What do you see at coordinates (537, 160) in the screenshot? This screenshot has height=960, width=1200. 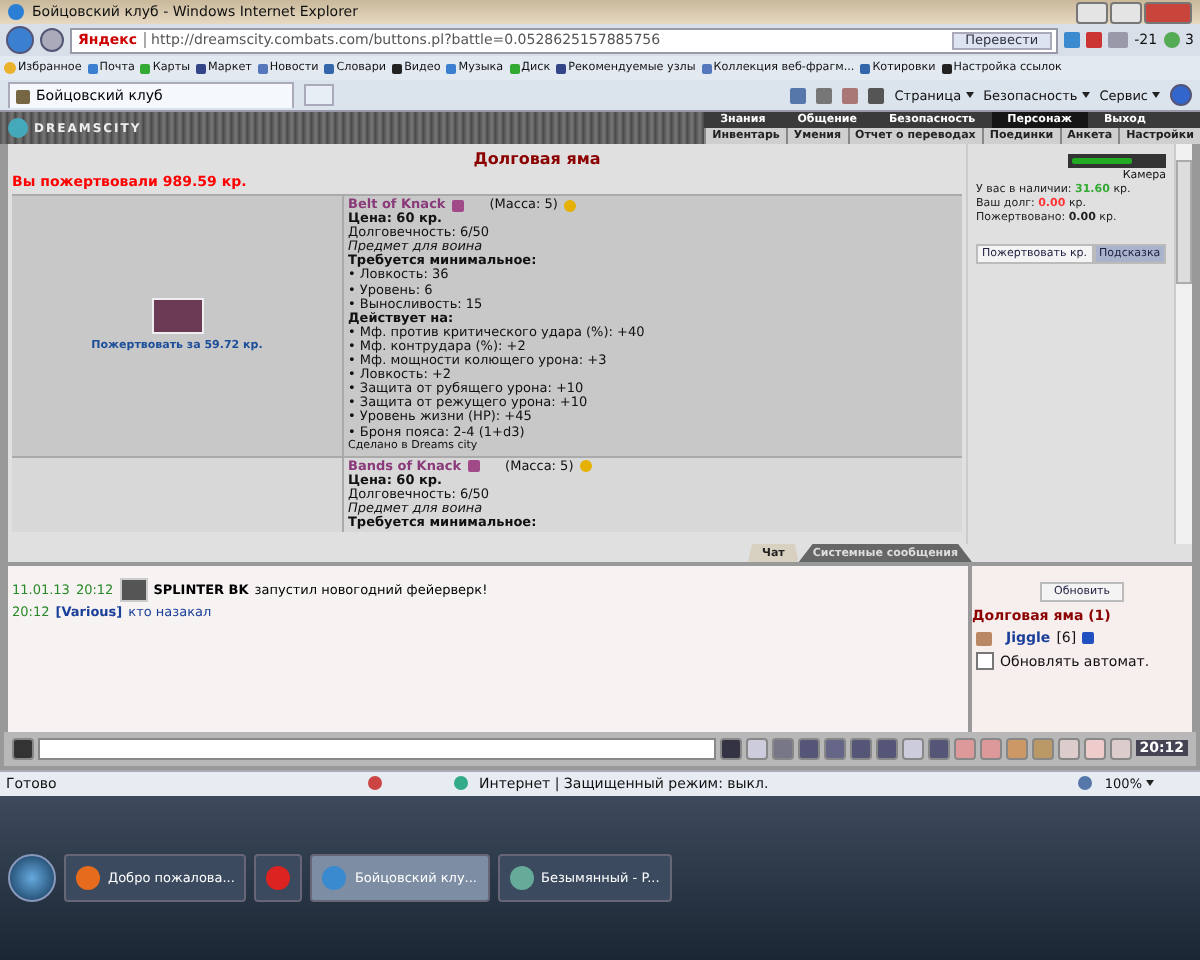 I see `page-title: Долговая яма` at bounding box center [537, 160].